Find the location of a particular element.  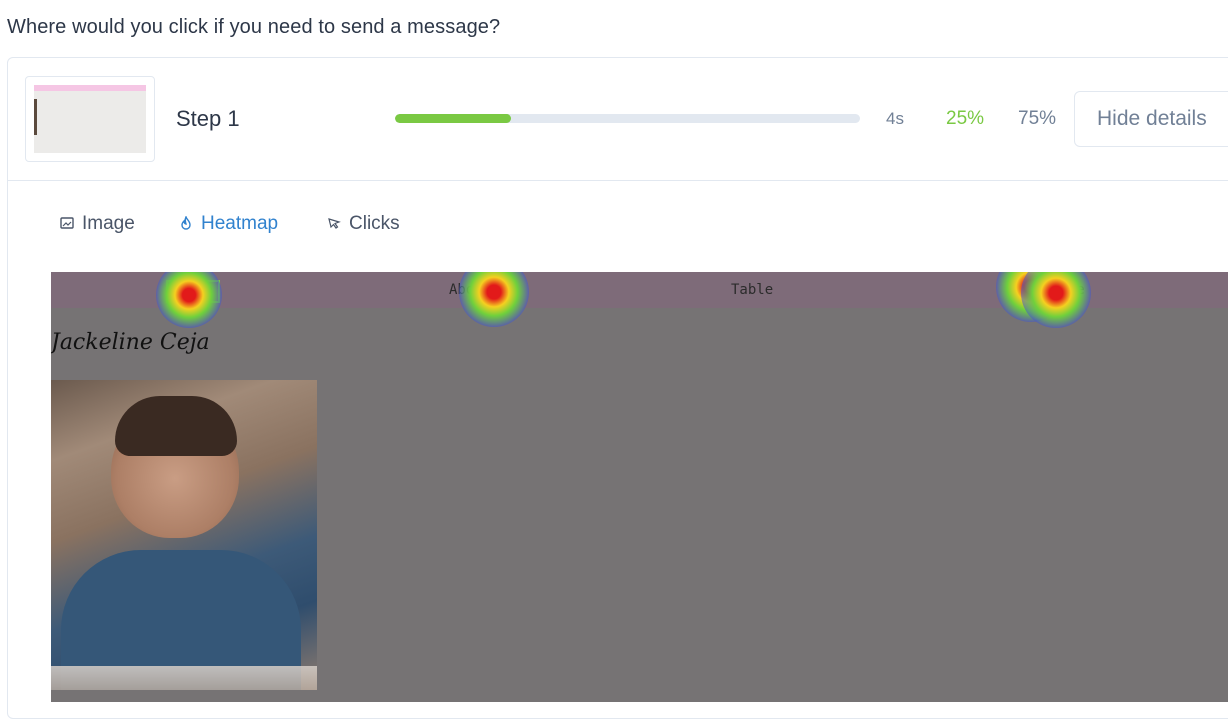

preview-nav-about: About is located at coordinates (470, 290).